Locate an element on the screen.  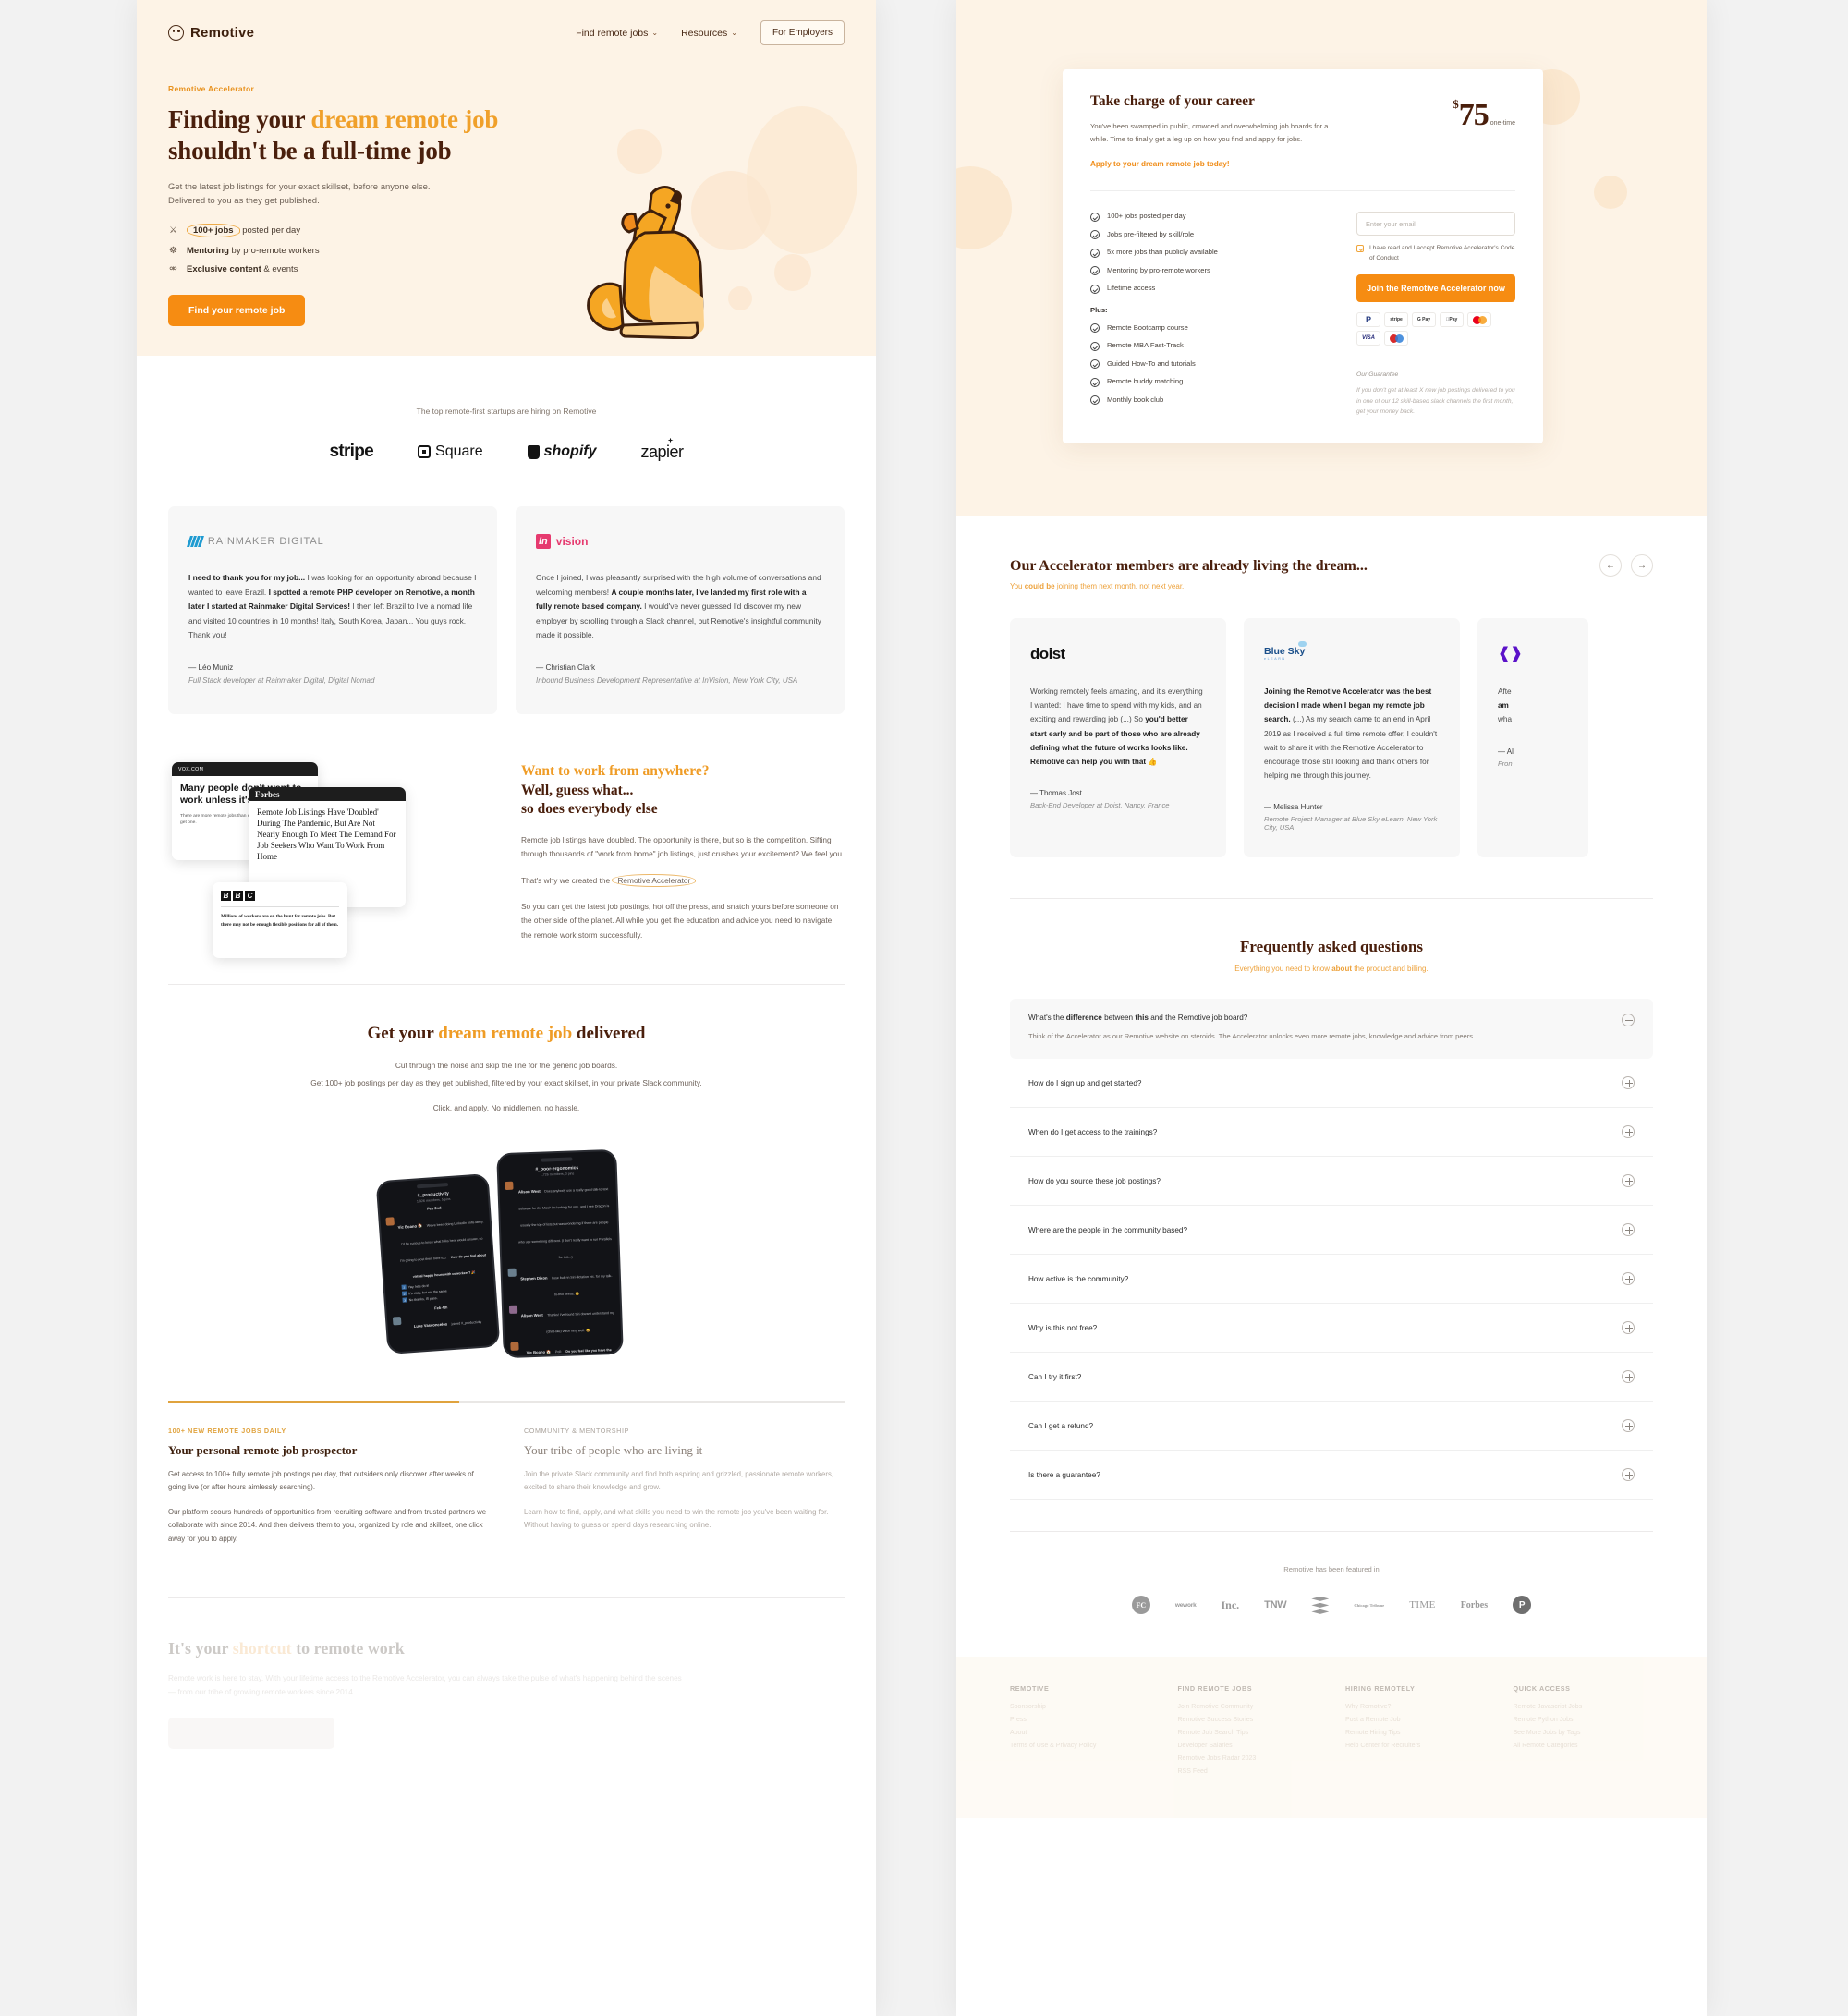
faq-item: Can I try it first? is located at coordinates (1331, 1378).